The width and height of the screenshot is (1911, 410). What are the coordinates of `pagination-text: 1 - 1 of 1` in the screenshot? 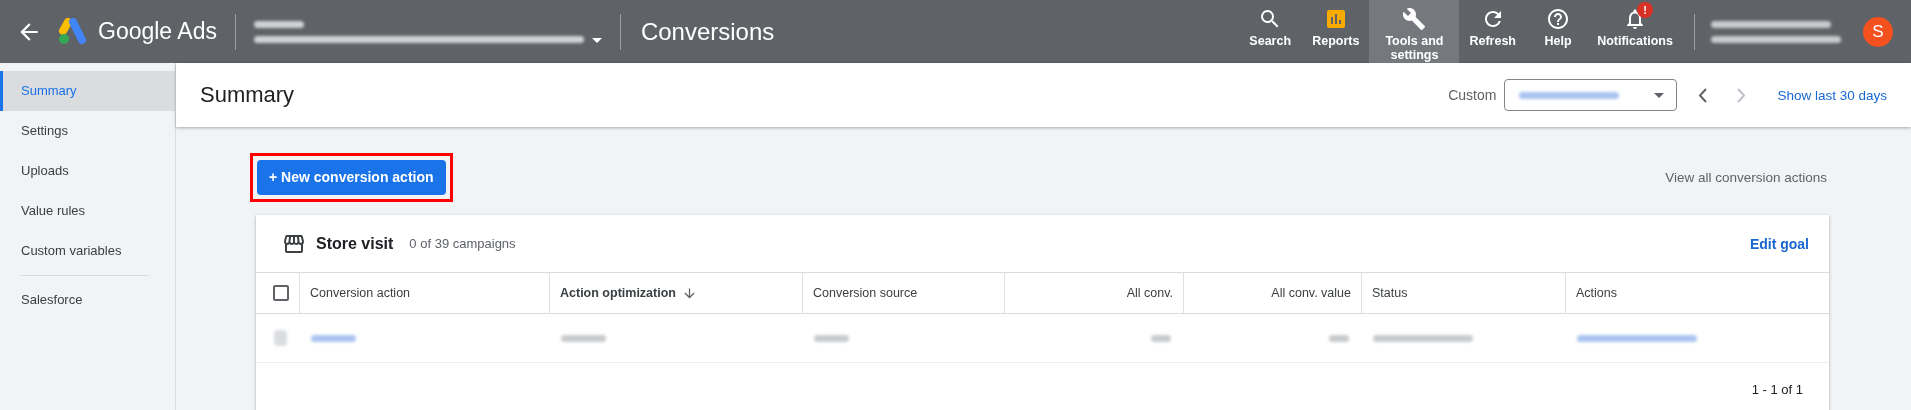 It's located at (1777, 389).